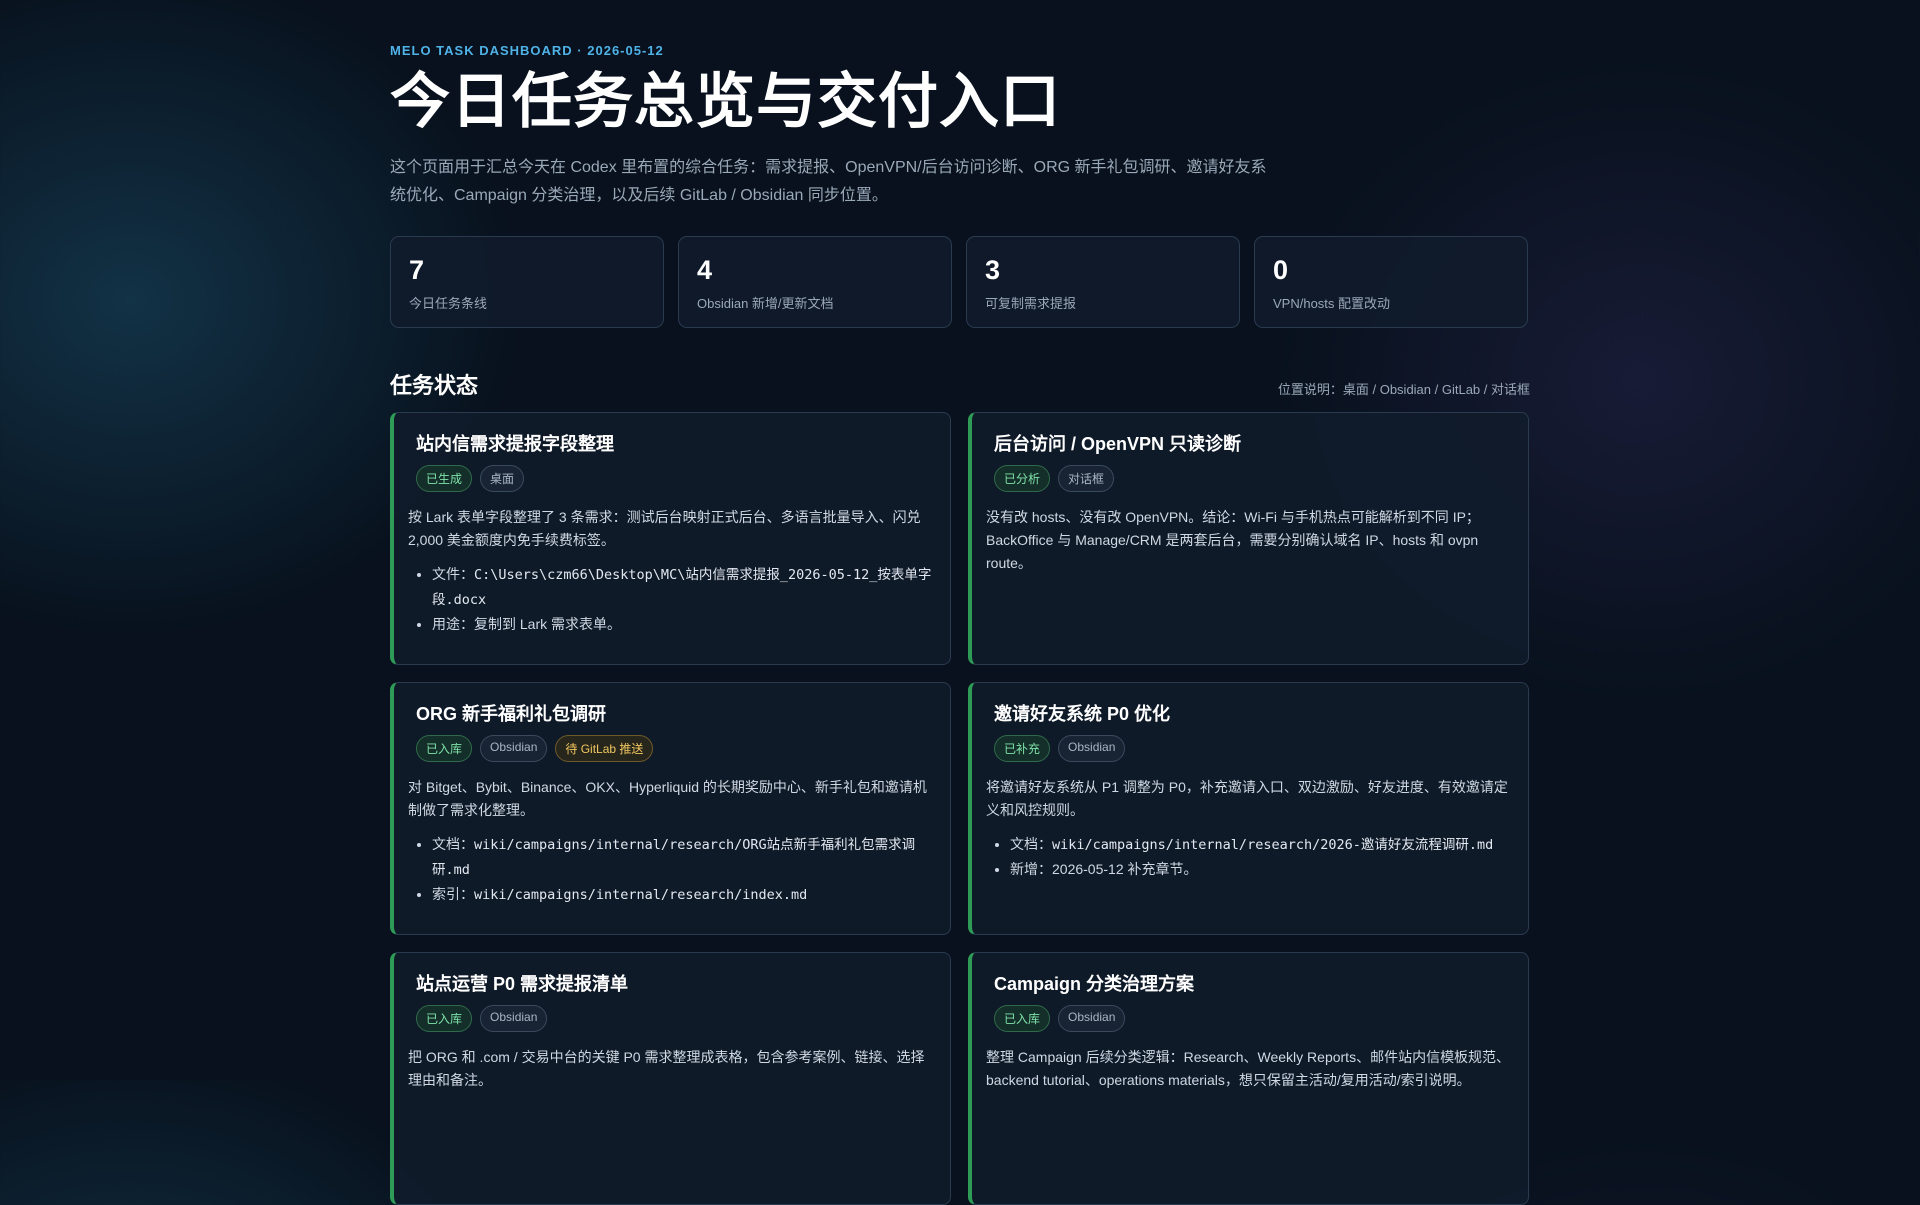  I want to click on item-prefix: 文件：, so click(453, 574).